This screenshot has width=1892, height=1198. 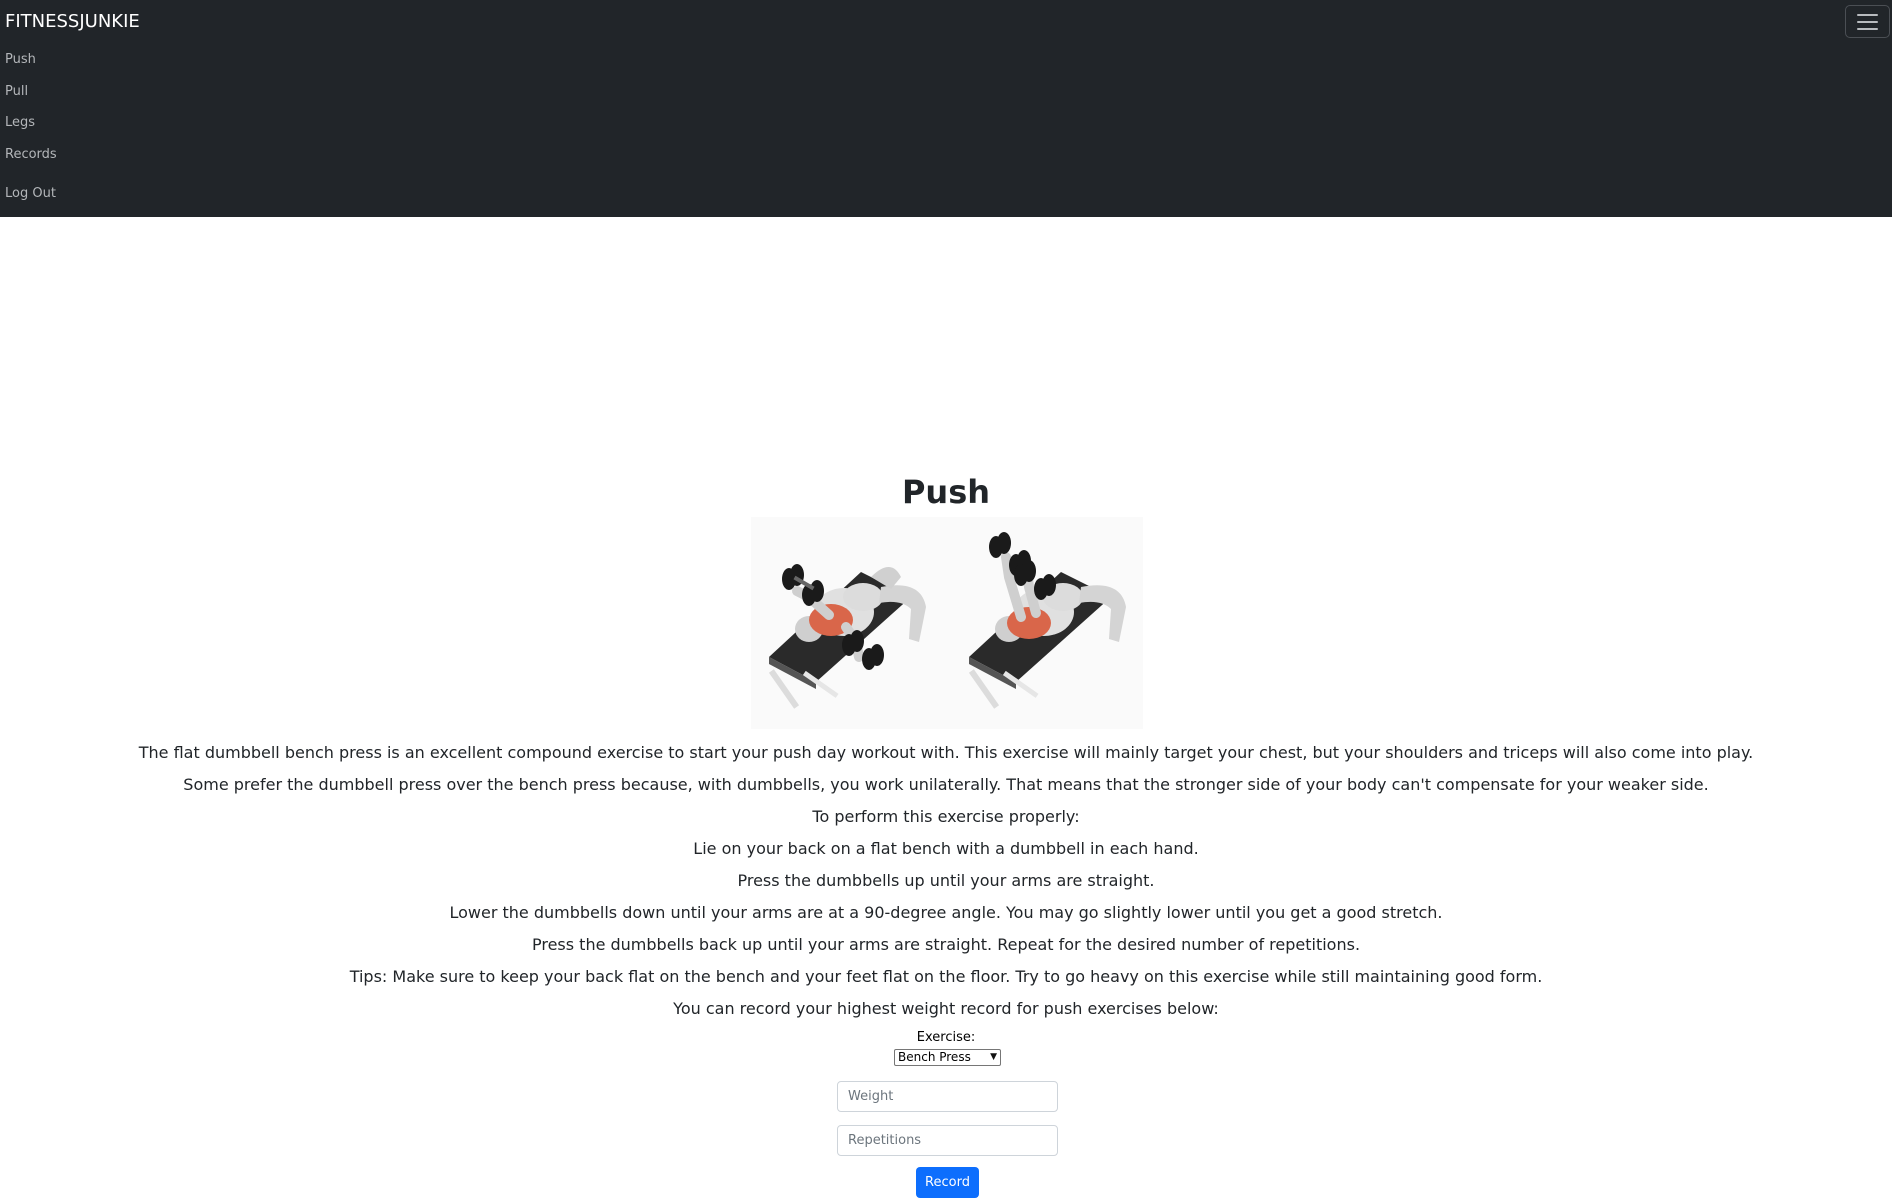 I want to click on nav-link-logout: Log Out, so click(x=30, y=194).